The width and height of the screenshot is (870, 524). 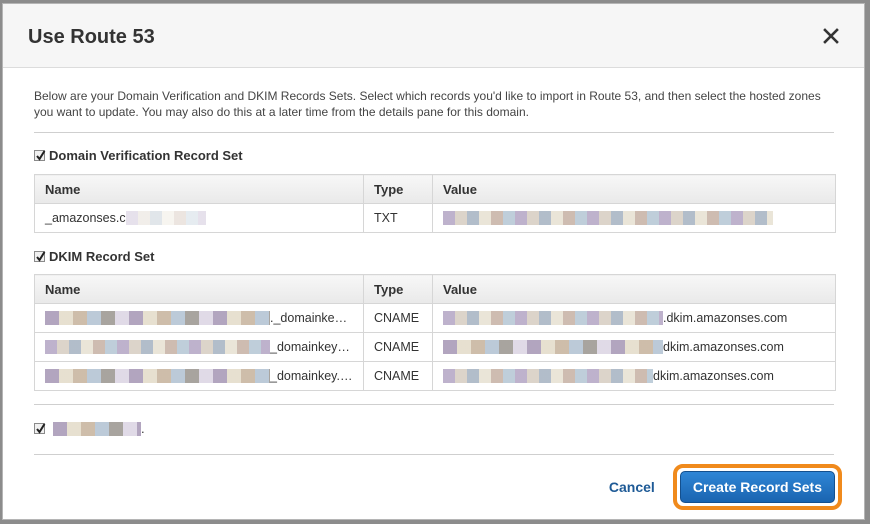 I want to click on record-value, so click(x=634, y=218).